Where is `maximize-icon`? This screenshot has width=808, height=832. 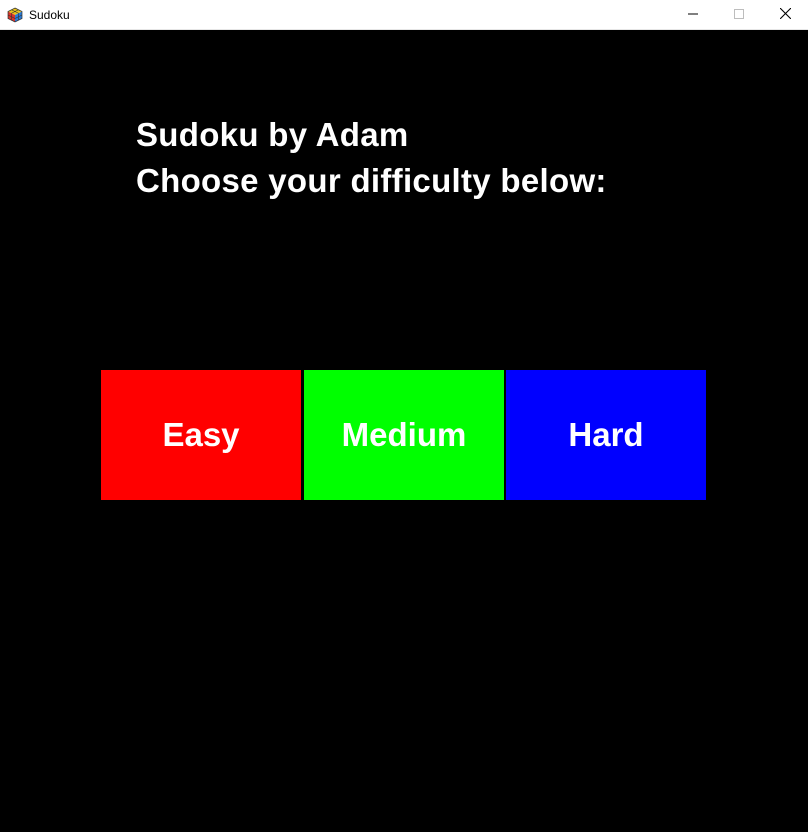 maximize-icon is located at coordinates (739, 15).